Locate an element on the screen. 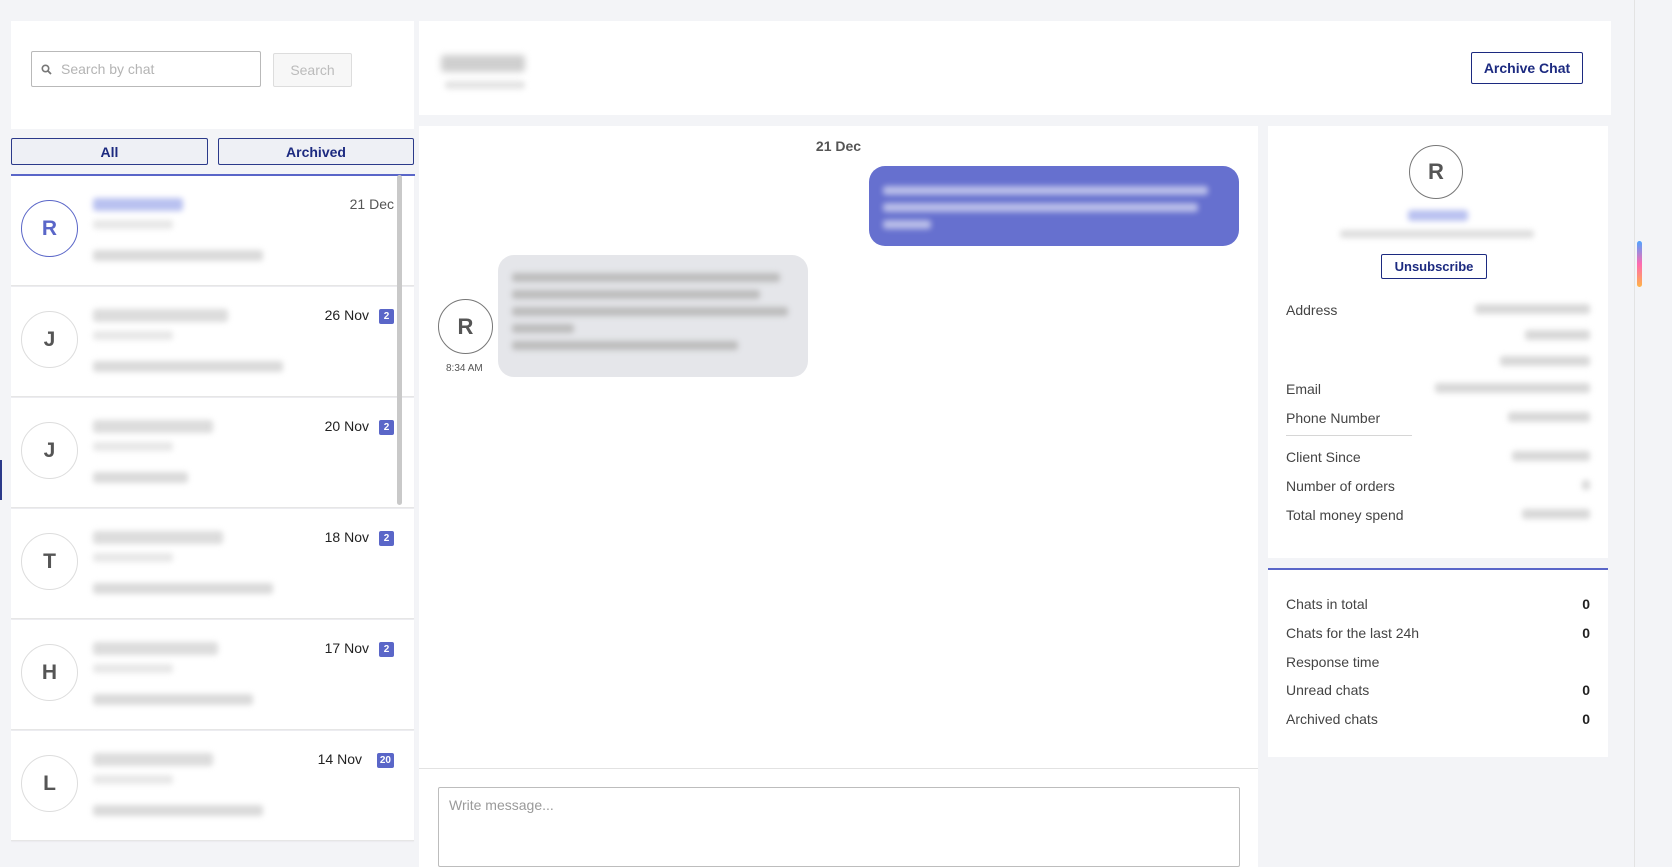 The image size is (1672, 867). chat-list-item: L 14 Nov 20 is located at coordinates (212, 786).